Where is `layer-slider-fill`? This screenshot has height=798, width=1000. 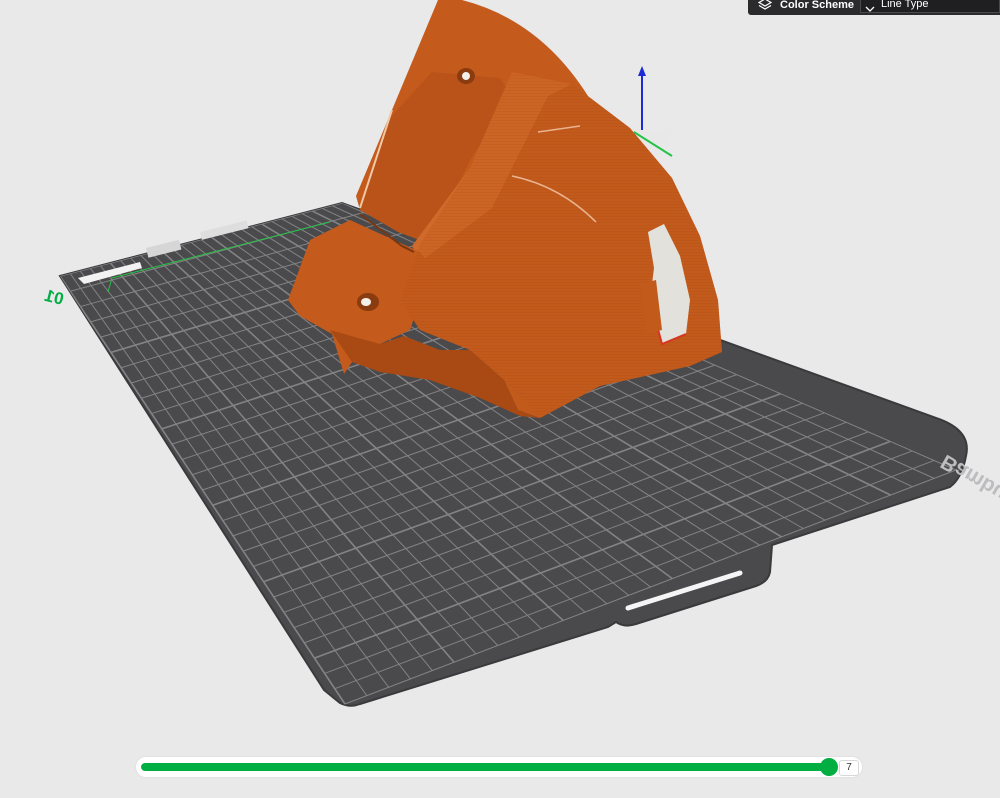 layer-slider-fill is located at coordinates (485, 767).